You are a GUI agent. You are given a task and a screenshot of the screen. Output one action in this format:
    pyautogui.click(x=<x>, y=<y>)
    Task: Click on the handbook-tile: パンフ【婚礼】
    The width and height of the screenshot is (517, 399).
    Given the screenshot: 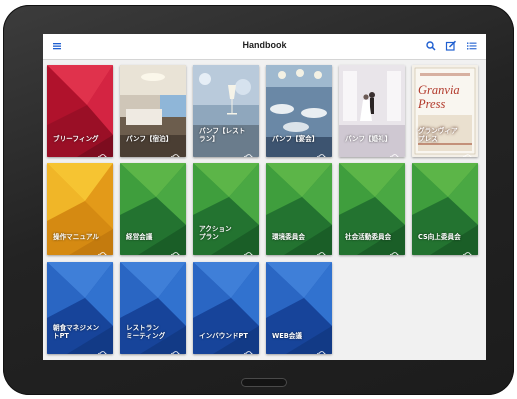 What is the action you would take?
    pyautogui.click(x=372, y=111)
    